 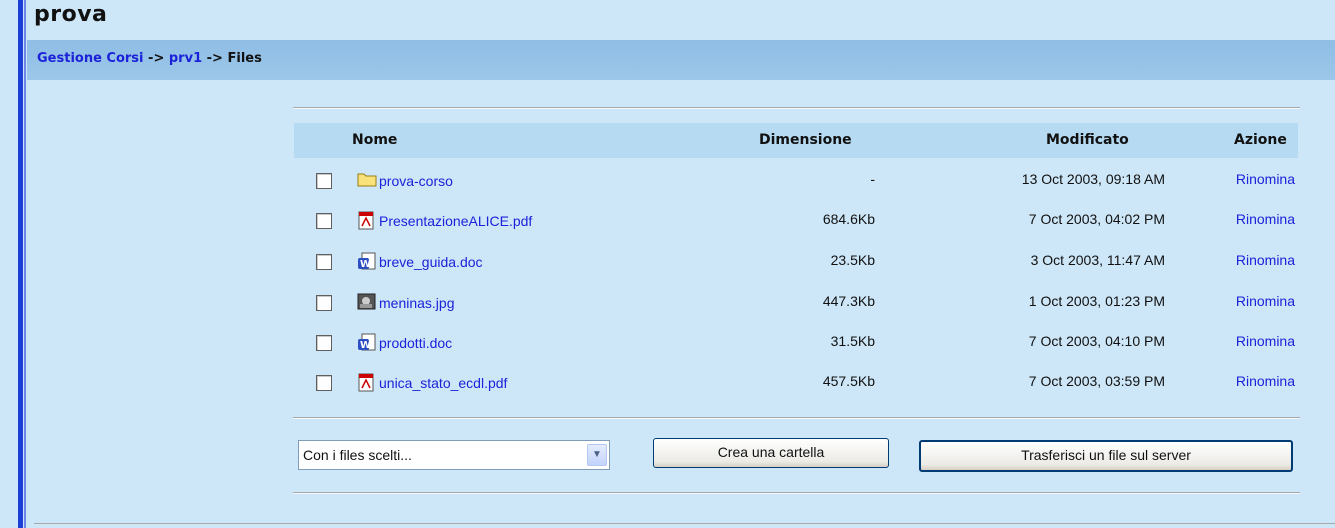 What do you see at coordinates (1096, 301) in the screenshot?
I see `file-modified-date: 1 Oct 2003, 01:23 PM` at bounding box center [1096, 301].